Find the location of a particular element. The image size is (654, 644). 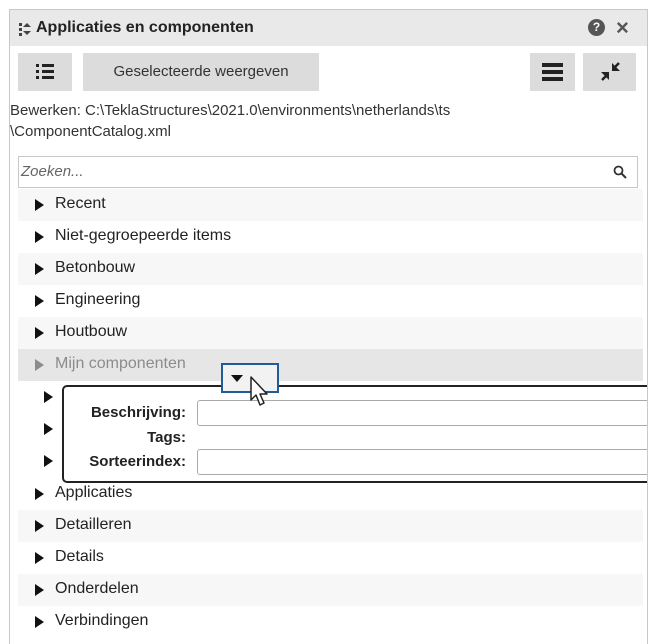

tags-label: Tags: is located at coordinates (166, 437).